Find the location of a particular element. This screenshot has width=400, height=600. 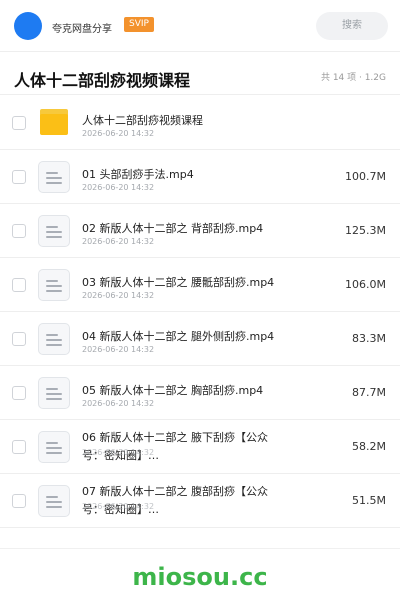

item-name: 01 头部刮痧手法.mp4 is located at coordinates (138, 174).